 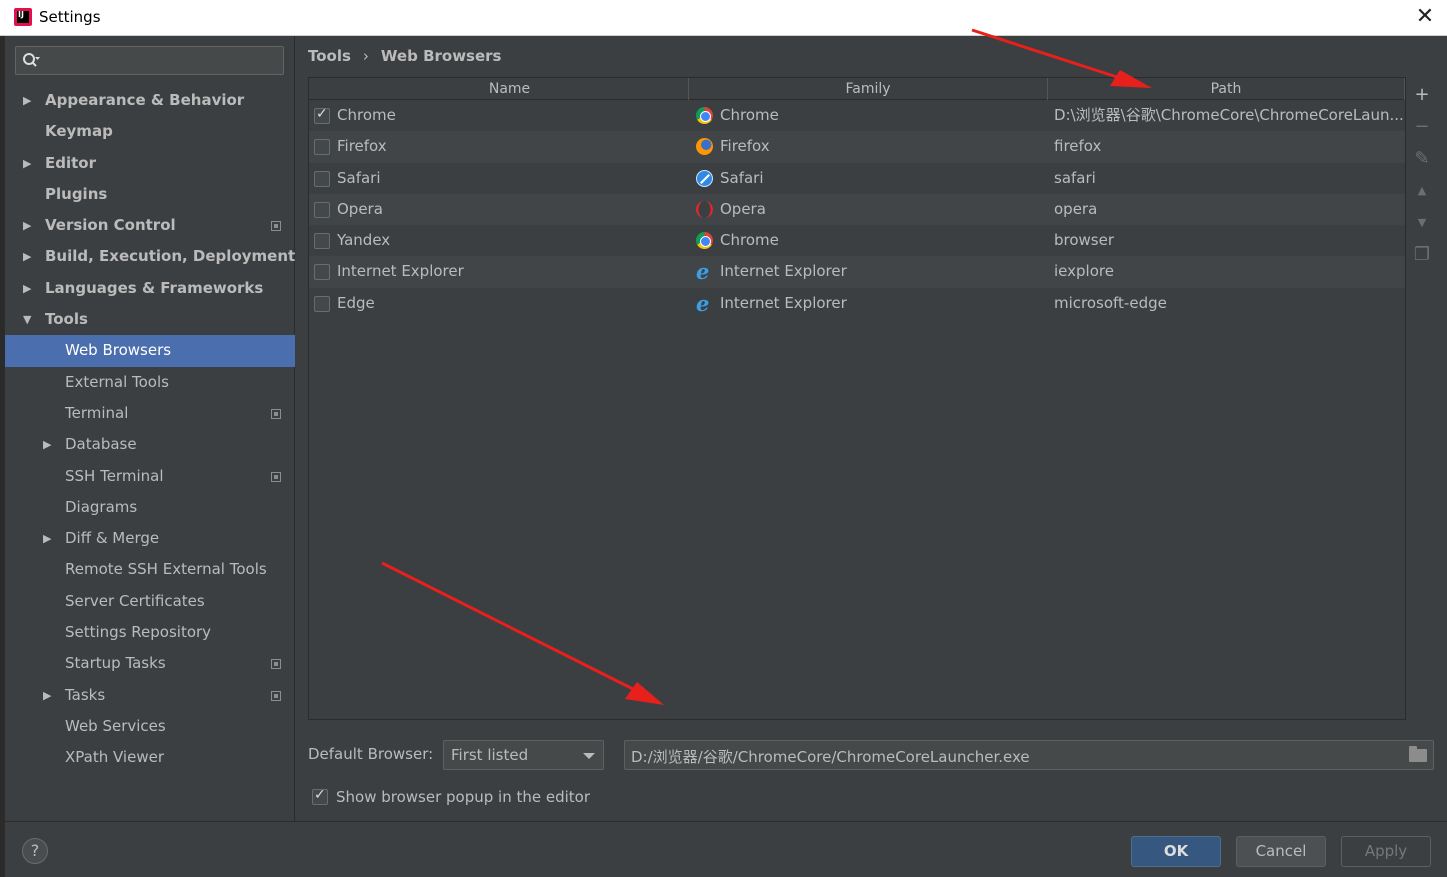 I want to click on chevron-down-icon, so click(x=589, y=756).